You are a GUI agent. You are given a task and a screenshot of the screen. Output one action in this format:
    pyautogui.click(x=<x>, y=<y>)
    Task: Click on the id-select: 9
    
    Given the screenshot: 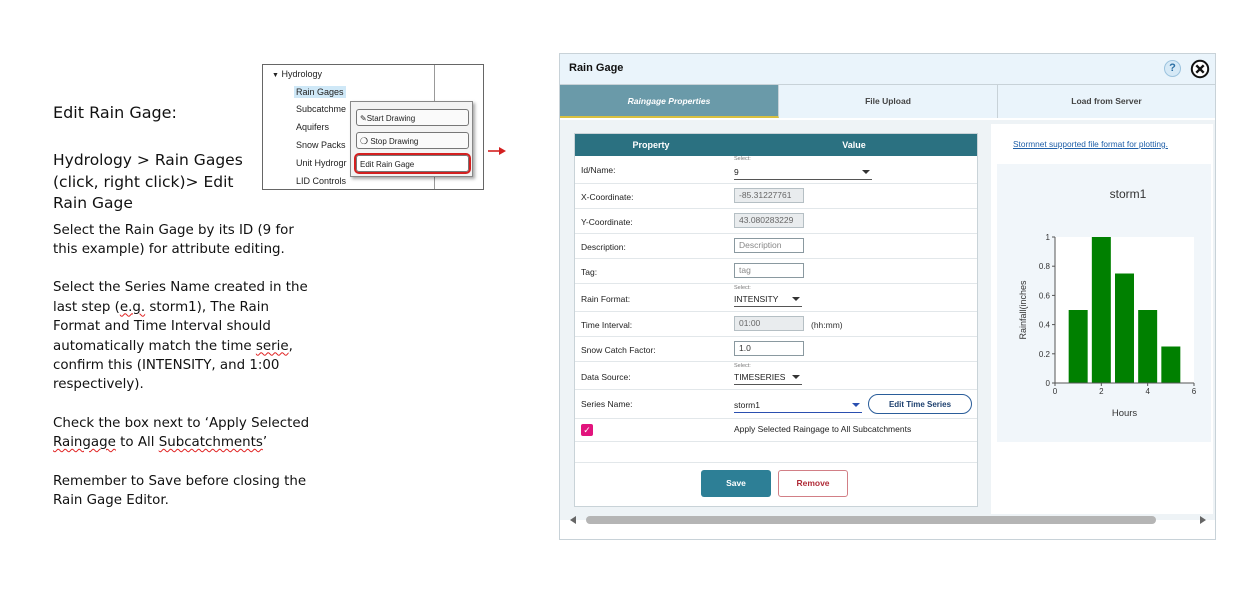 What is the action you would take?
    pyautogui.click(x=803, y=172)
    